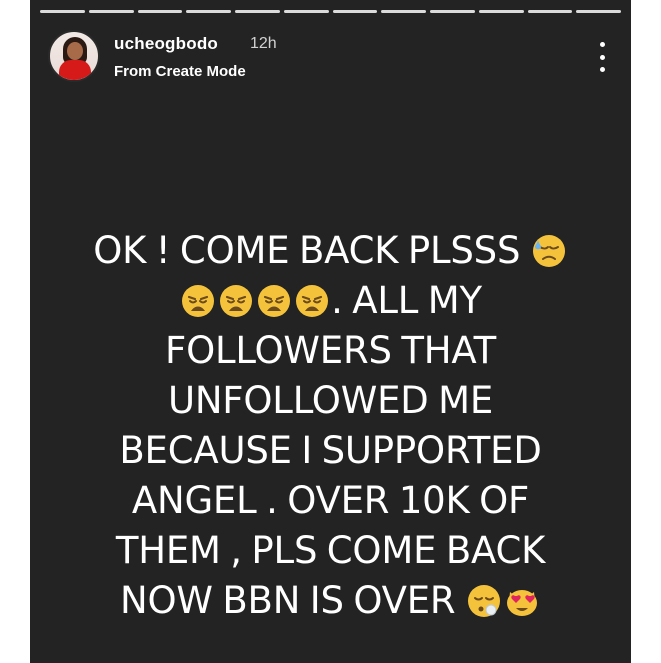 The width and height of the screenshot is (661, 663). What do you see at coordinates (75, 51) in the screenshot?
I see `avatar-face` at bounding box center [75, 51].